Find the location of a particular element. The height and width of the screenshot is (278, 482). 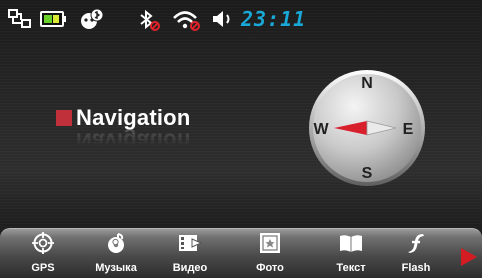

film-icon is located at coordinates (190, 243).